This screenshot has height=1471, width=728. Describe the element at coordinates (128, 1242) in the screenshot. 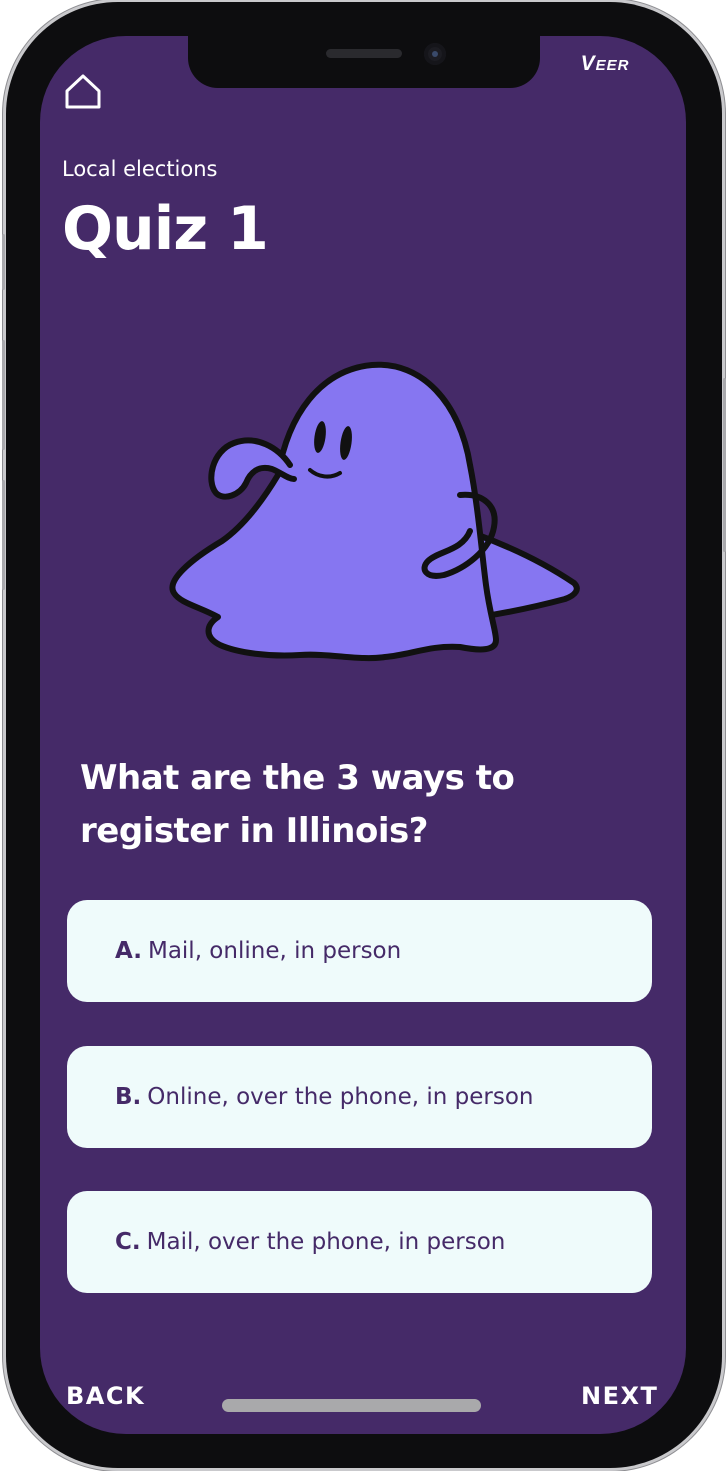

I see `option-letter: C.` at that location.